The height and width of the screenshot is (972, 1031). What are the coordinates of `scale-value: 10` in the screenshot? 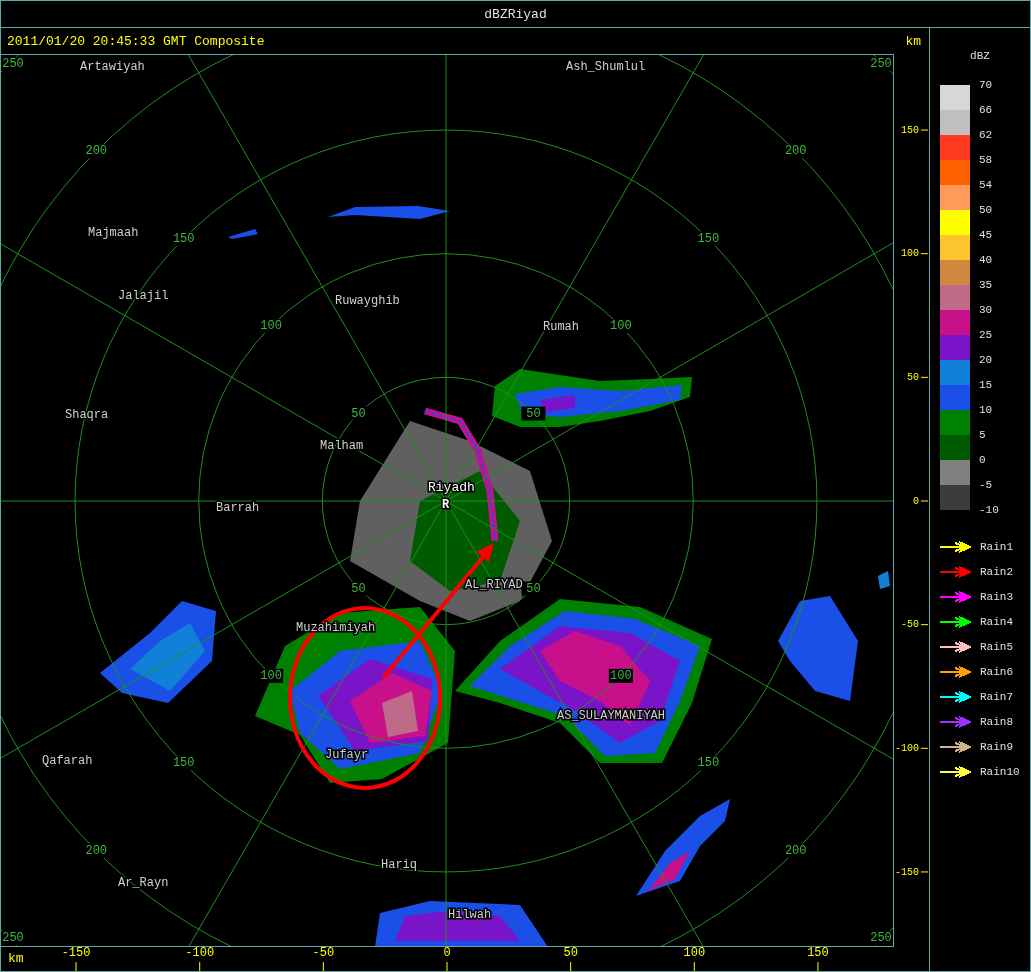 It's located at (986, 410).